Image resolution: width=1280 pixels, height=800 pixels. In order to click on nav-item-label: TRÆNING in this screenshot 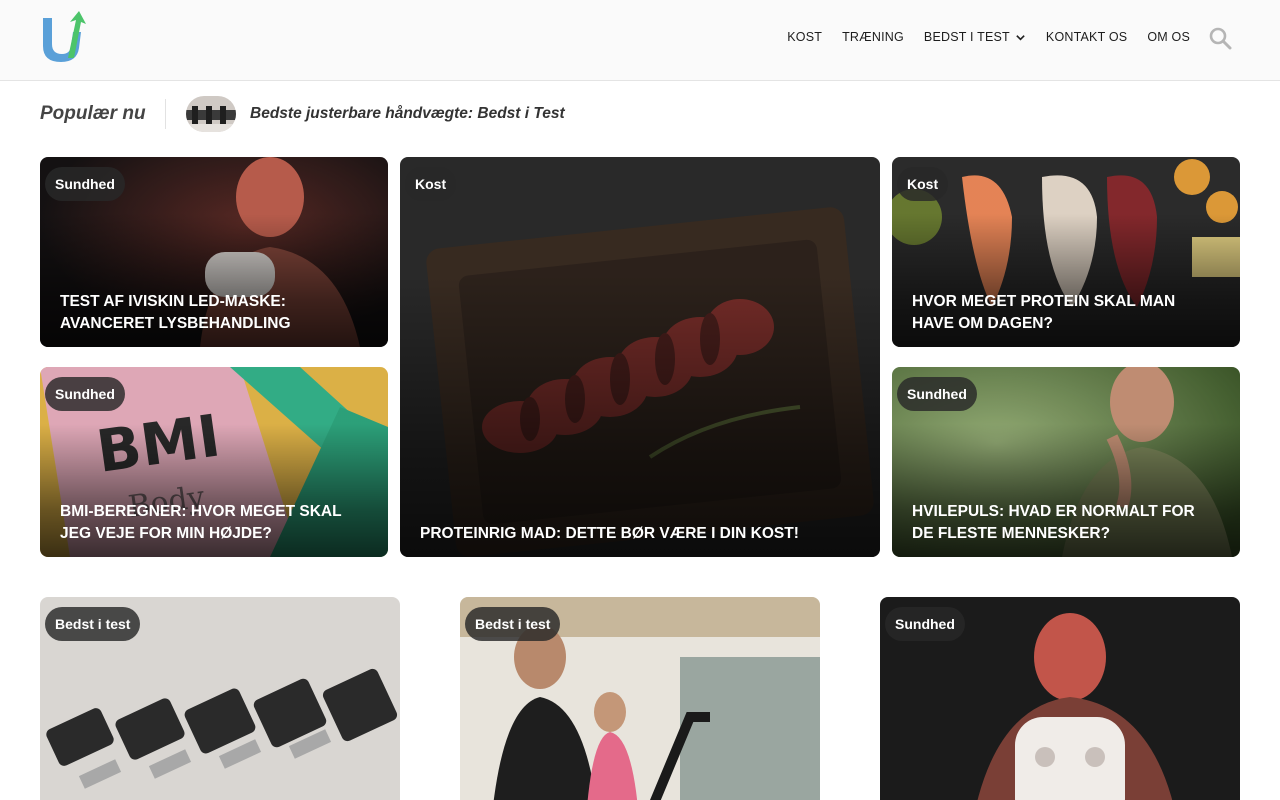, I will do `click(873, 37)`.